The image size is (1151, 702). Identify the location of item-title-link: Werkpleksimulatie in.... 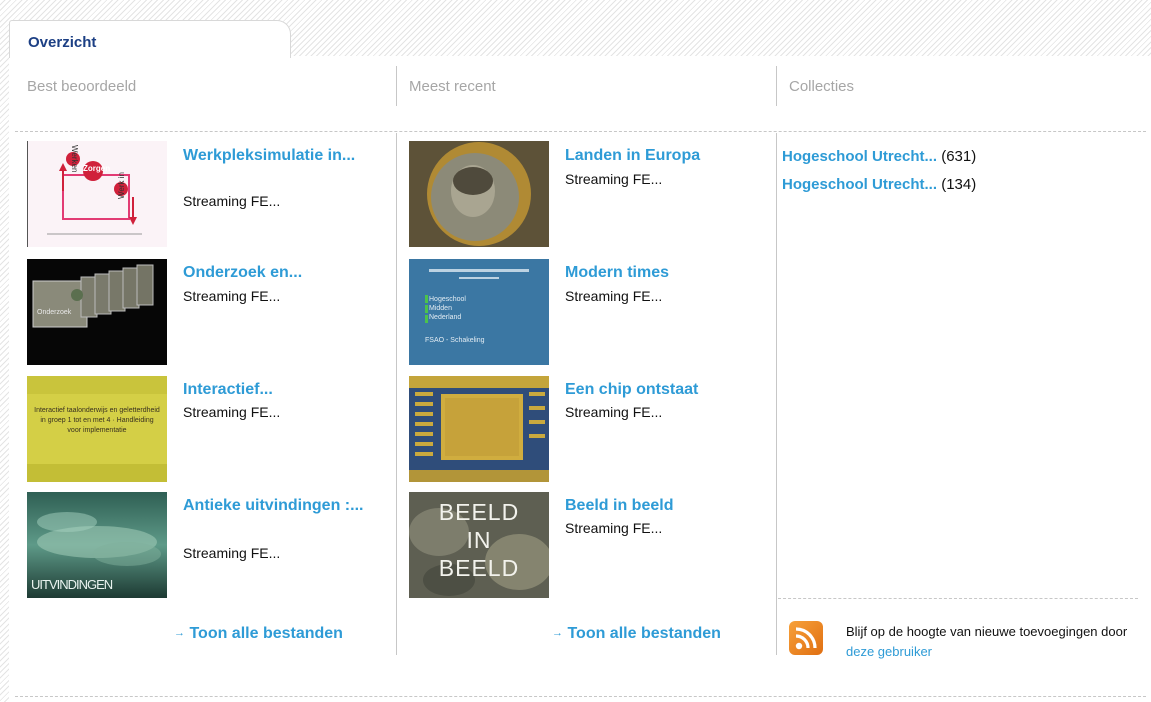
(278, 155).